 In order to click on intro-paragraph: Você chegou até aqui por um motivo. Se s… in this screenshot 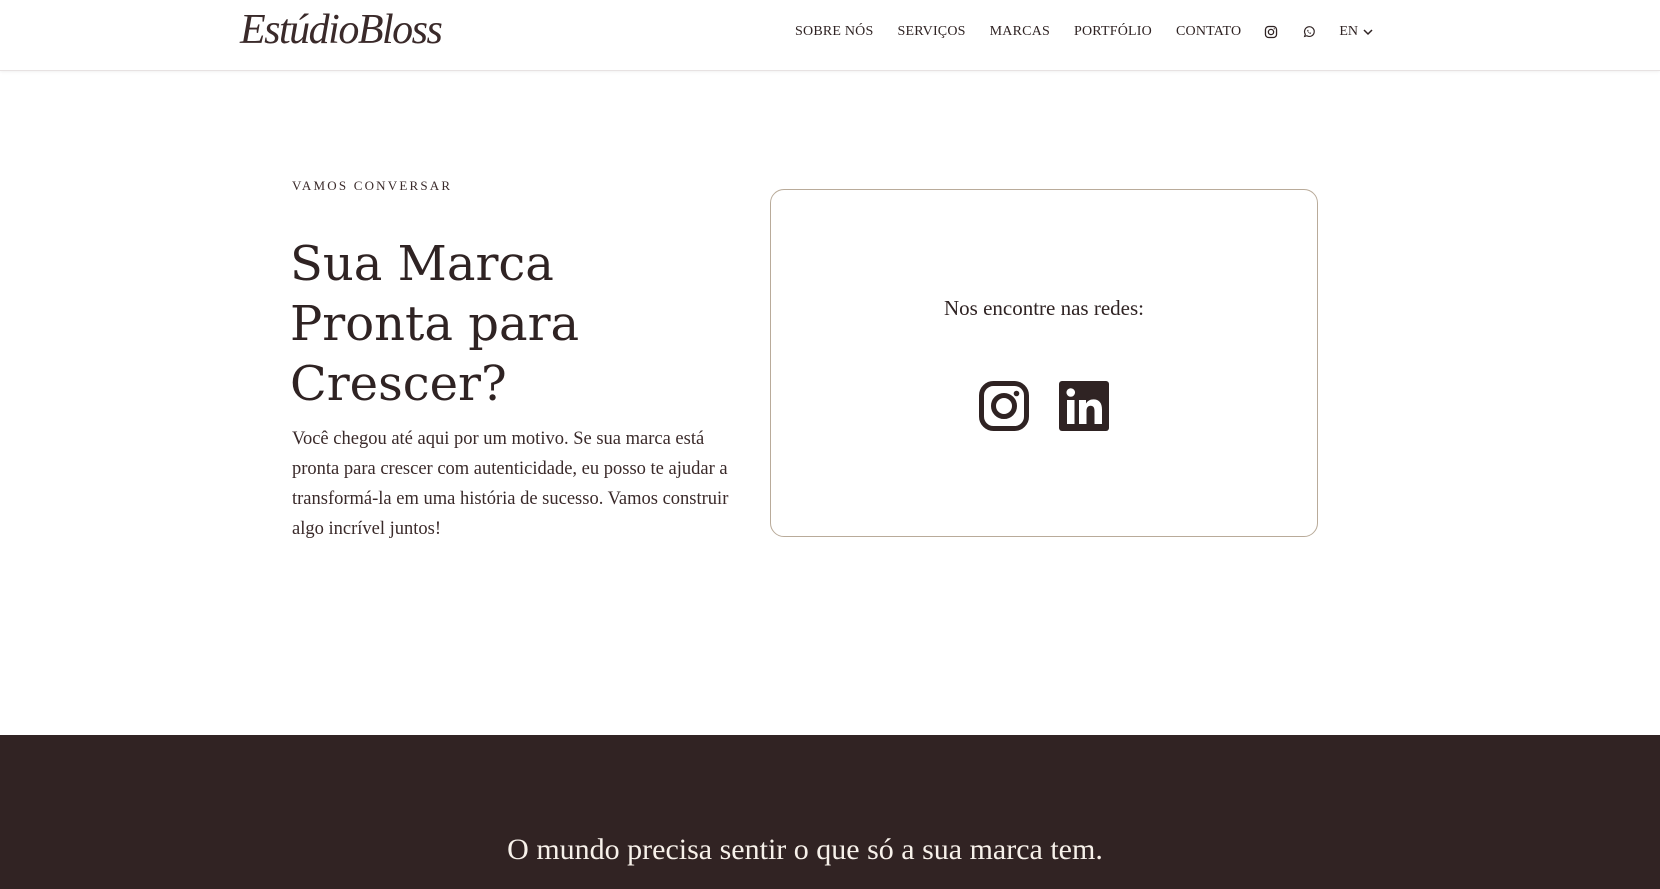, I will do `click(510, 484)`.